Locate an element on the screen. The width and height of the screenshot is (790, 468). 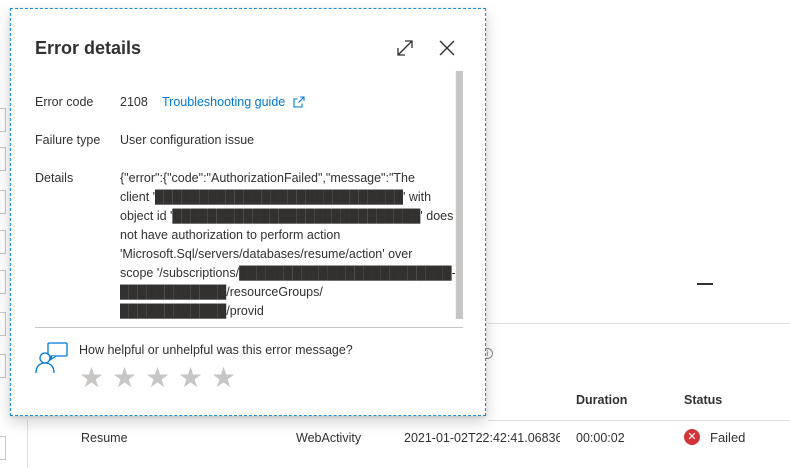
details-scrollbar is located at coordinates (459, 195).